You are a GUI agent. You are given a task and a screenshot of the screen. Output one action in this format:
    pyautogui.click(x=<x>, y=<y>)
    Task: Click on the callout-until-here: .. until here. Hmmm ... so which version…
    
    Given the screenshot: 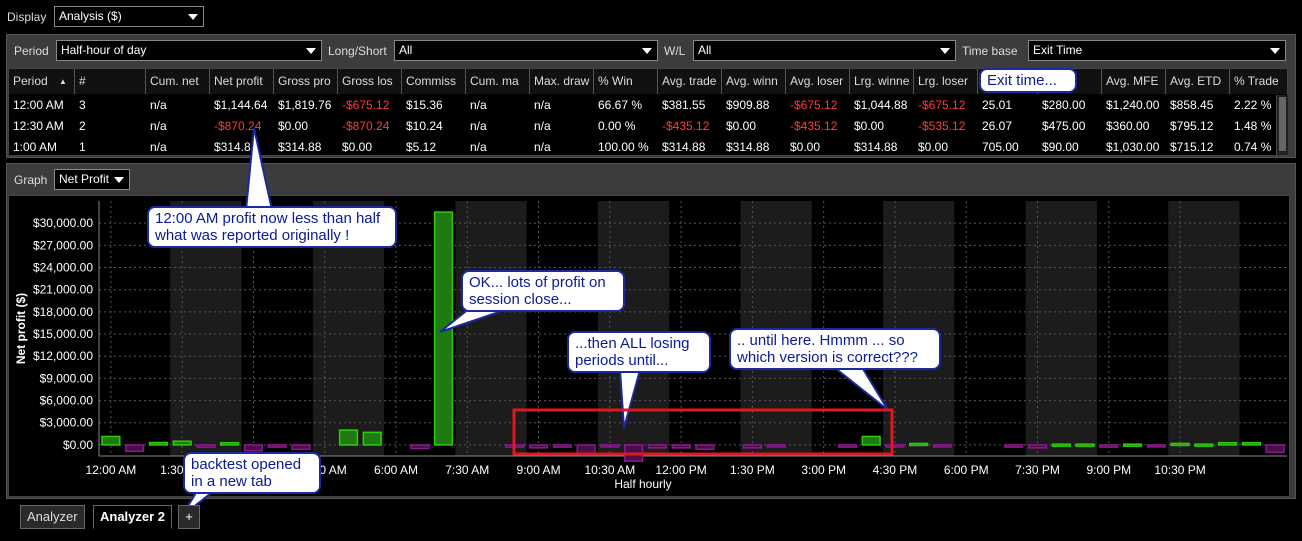 What is the action you would take?
    pyautogui.click(x=835, y=349)
    